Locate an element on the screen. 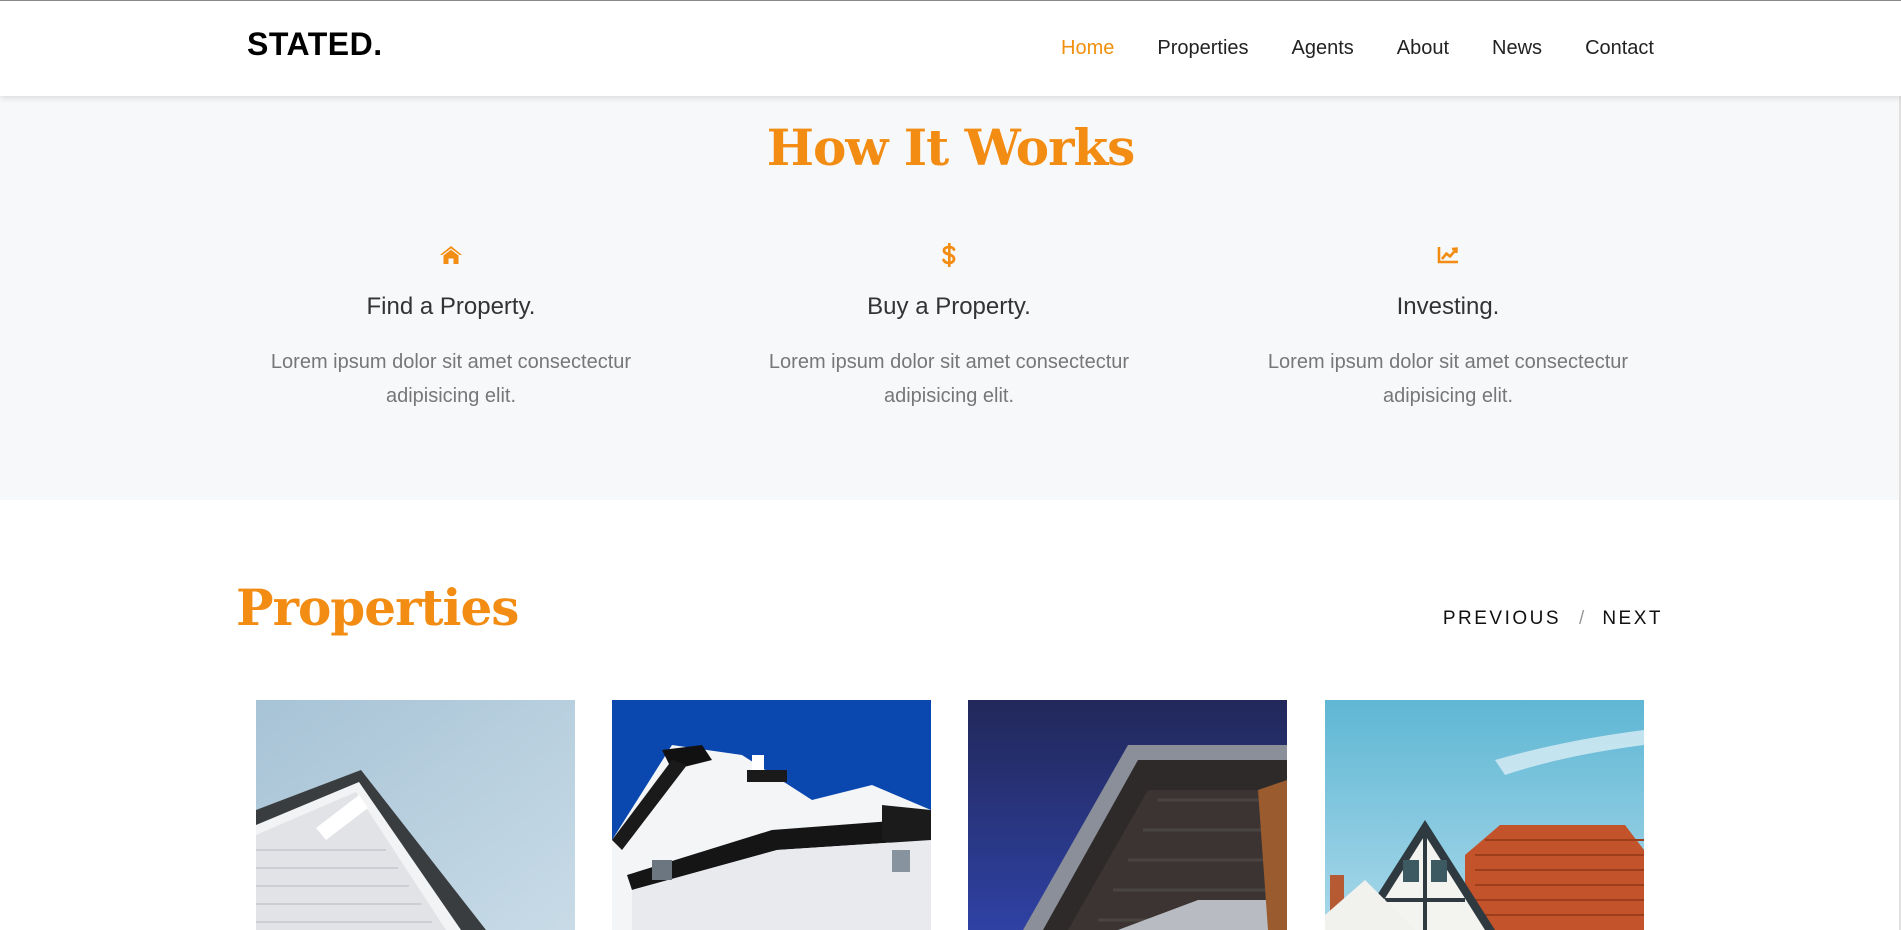 This screenshot has width=1901, height=930. nav-item-agents: Agents is located at coordinates (1323, 48).